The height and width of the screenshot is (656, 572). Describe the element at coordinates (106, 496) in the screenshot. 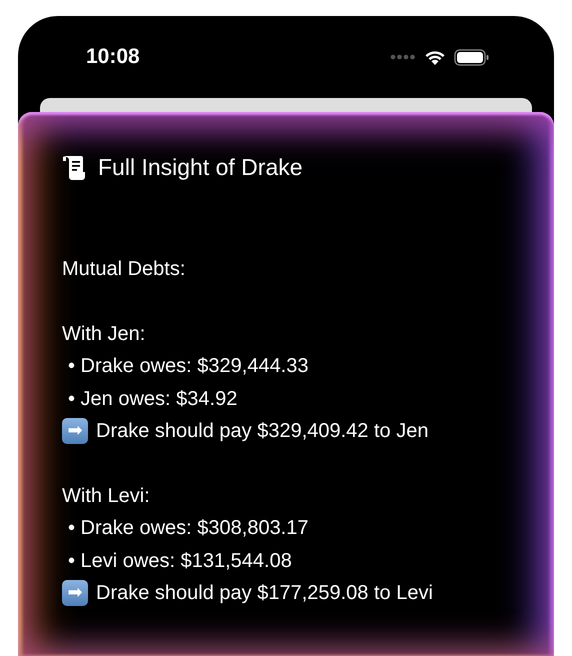

I see `section-heading: With Levi:` at that location.